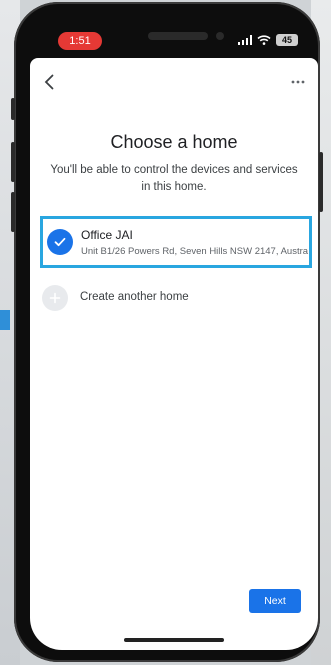  What do you see at coordinates (5, 320) in the screenshot?
I see `background-accent` at bounding box center [5, 320].